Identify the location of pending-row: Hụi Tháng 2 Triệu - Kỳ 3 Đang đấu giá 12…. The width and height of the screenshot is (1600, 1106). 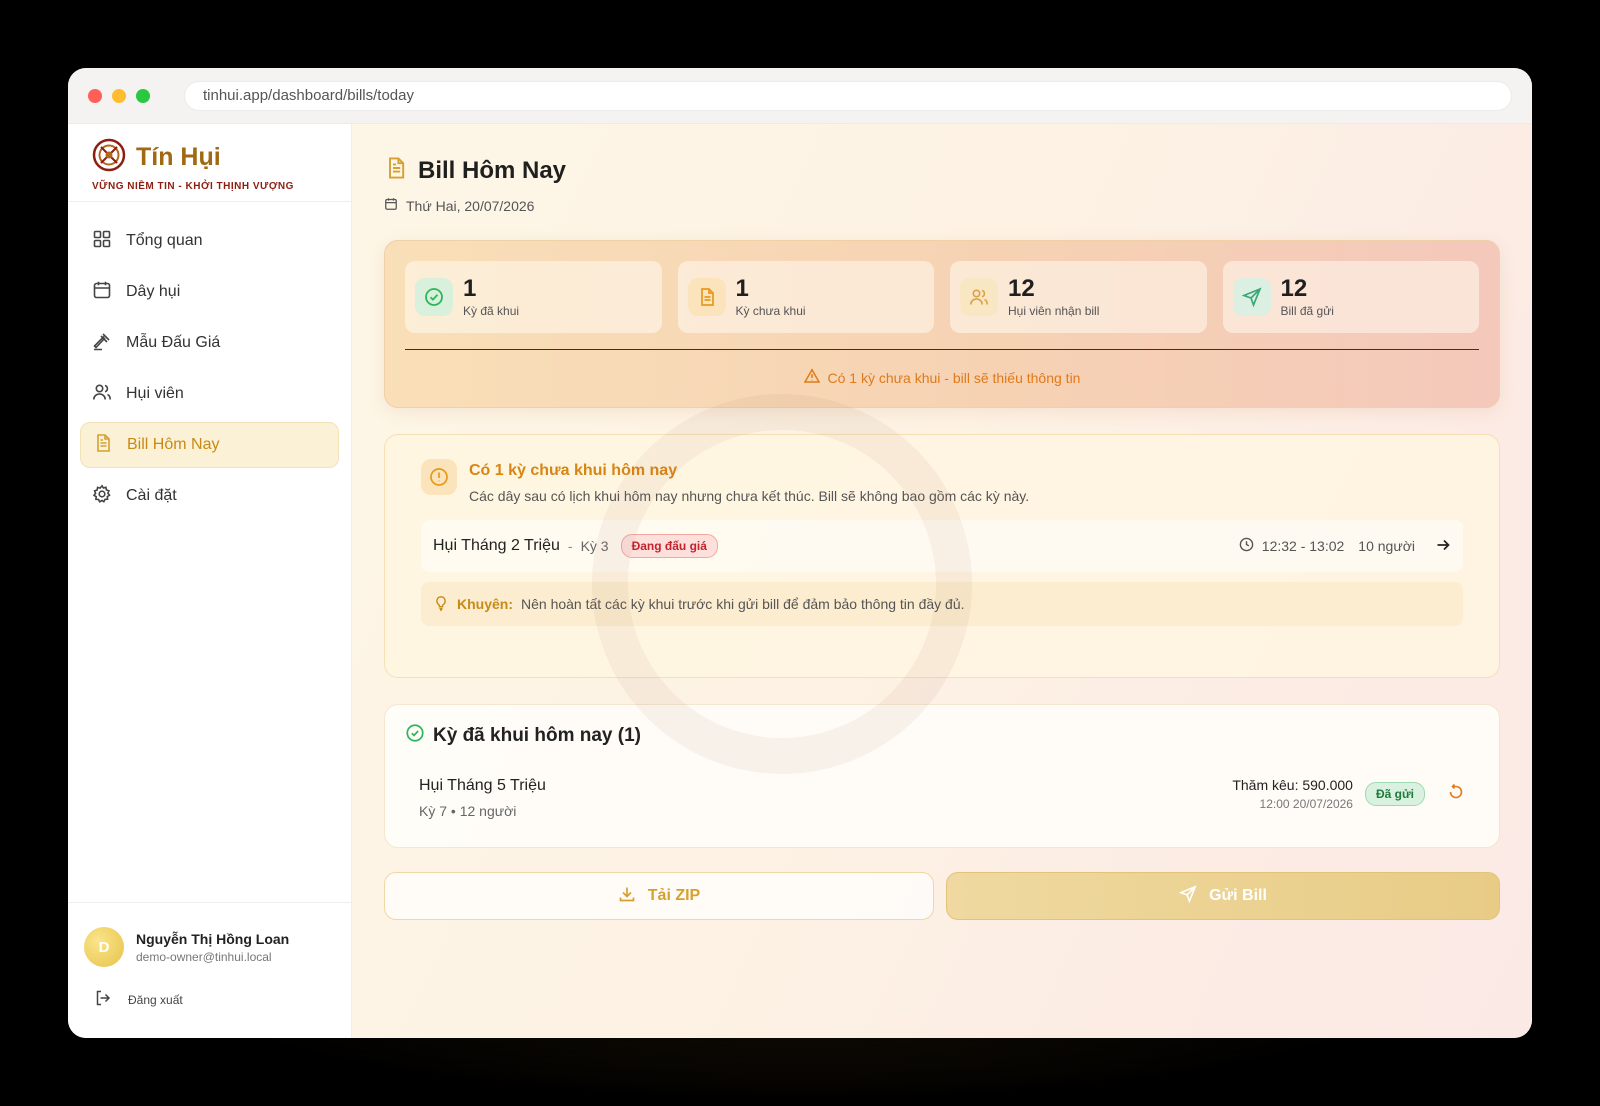
(942, 546).